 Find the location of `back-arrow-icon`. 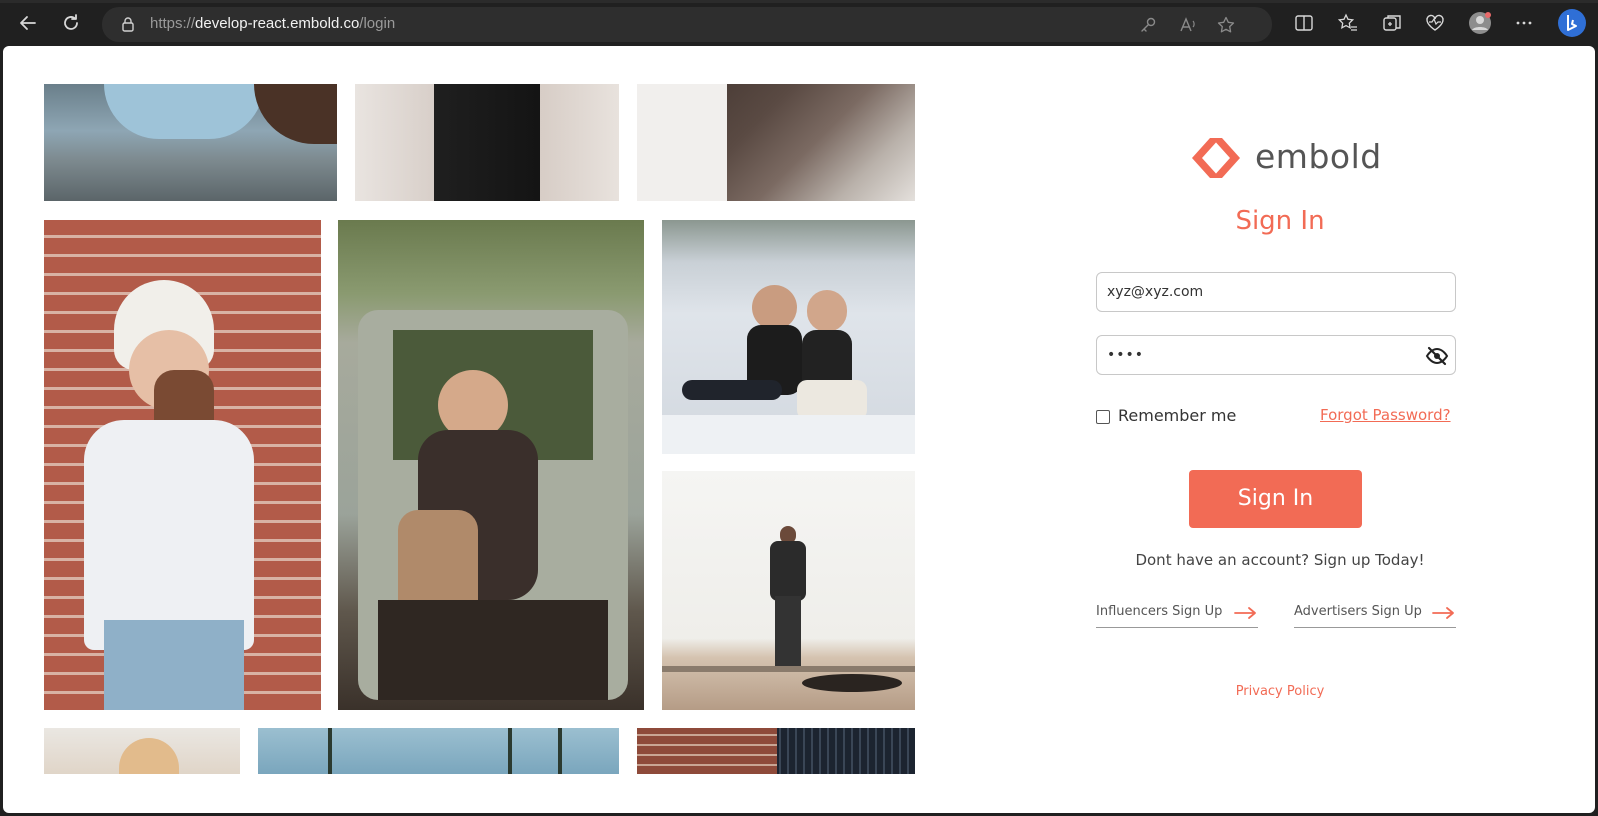

back-arrow-icon is located at coordinates (28, 23).